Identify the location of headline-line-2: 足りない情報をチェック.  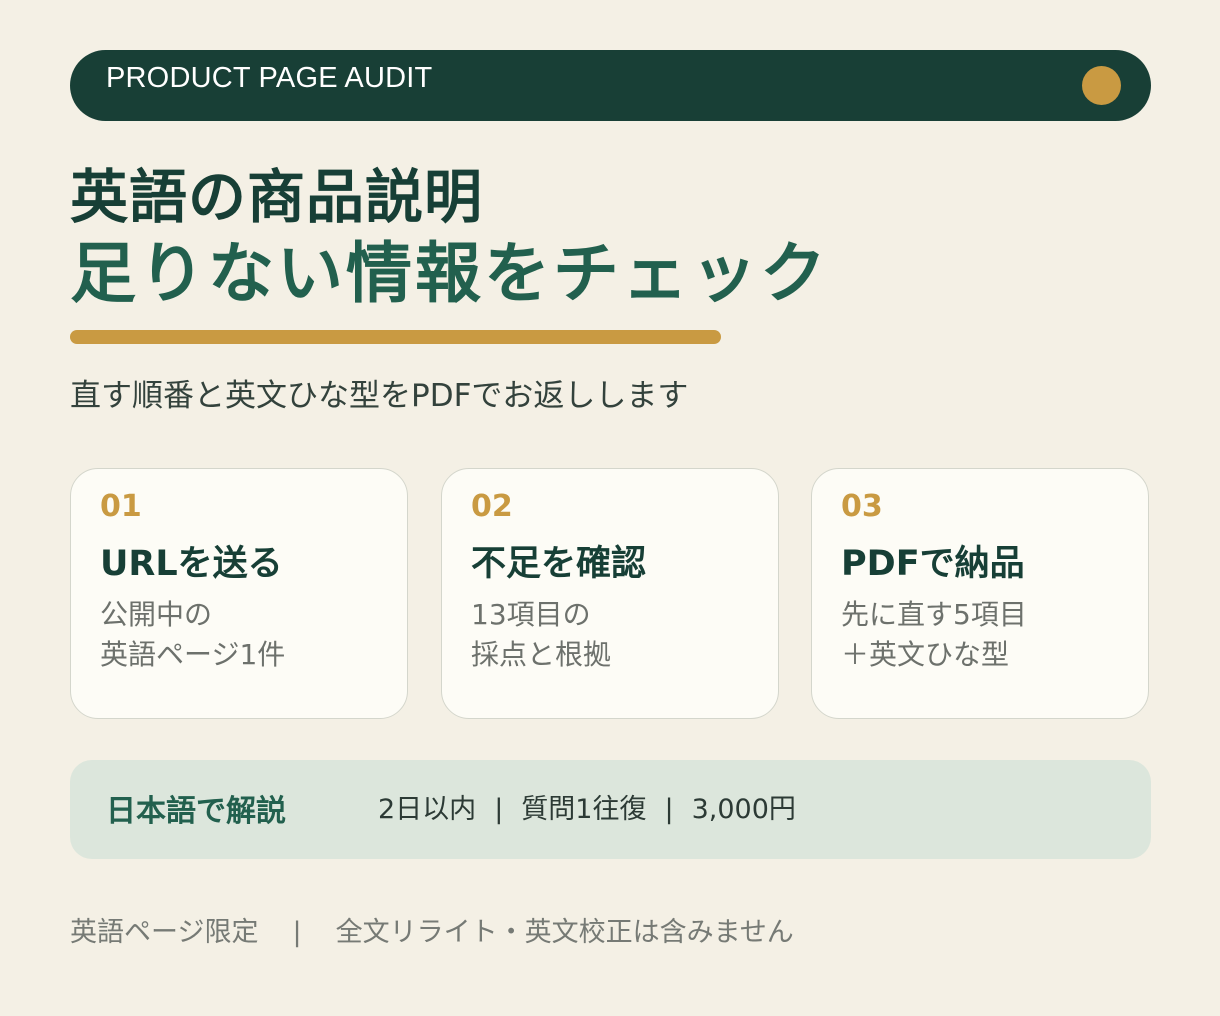
(449, 273).